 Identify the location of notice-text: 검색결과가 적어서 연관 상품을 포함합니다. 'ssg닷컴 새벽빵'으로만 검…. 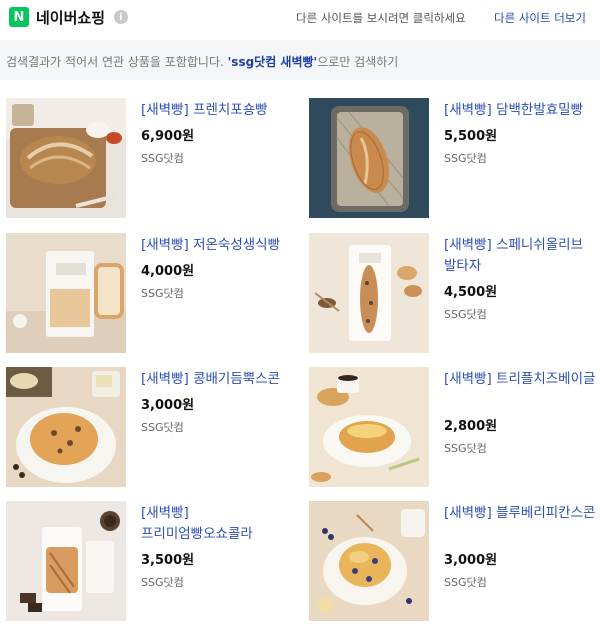
(202, 61).